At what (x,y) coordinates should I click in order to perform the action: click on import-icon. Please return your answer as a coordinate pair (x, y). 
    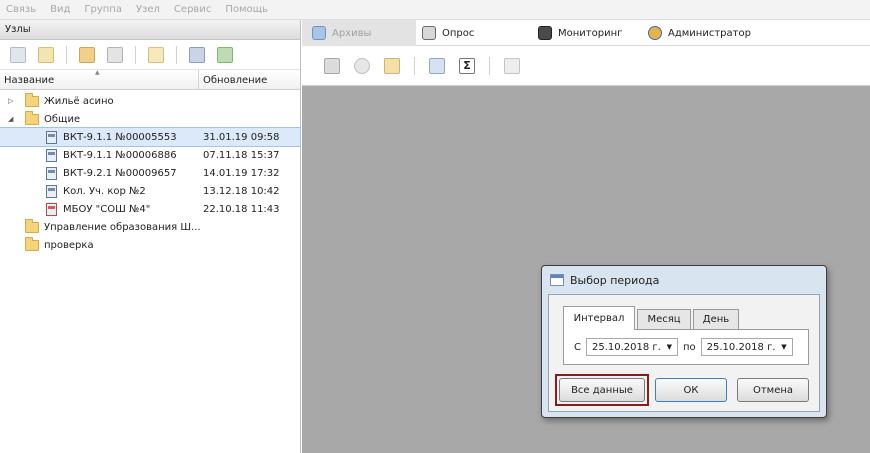
    Looking at the image, I should click on (197, 54).